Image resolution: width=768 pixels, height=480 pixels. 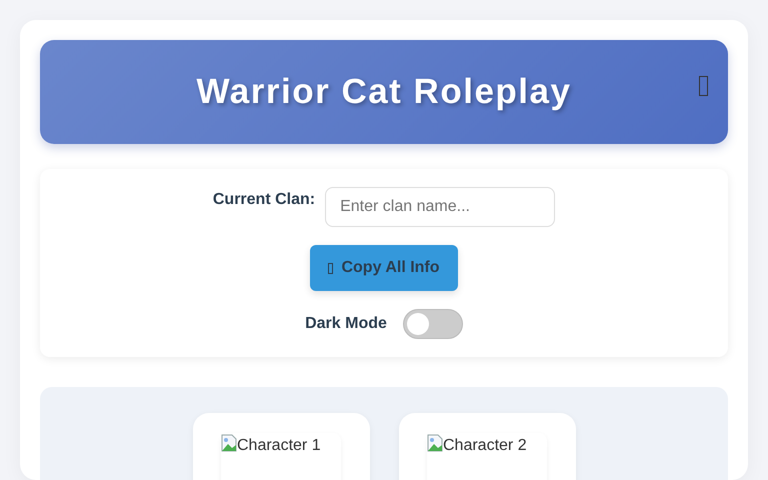 What do you see at coordinates (346, 324) in the screenshot?
I see `dark-mode-label: Dark Mode` at bounding box center [346, 324].